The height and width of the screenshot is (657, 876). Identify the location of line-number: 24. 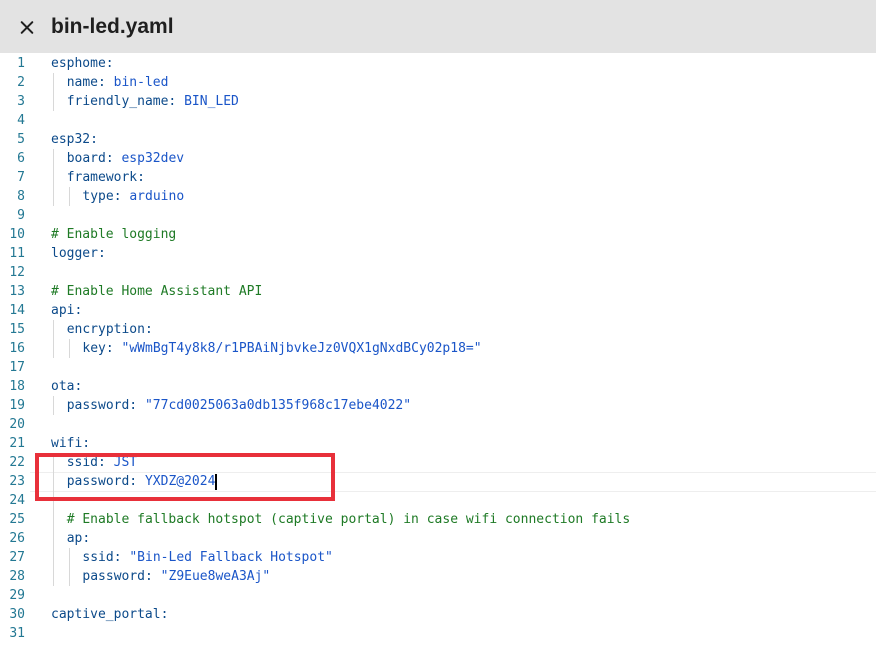
(17, 500).